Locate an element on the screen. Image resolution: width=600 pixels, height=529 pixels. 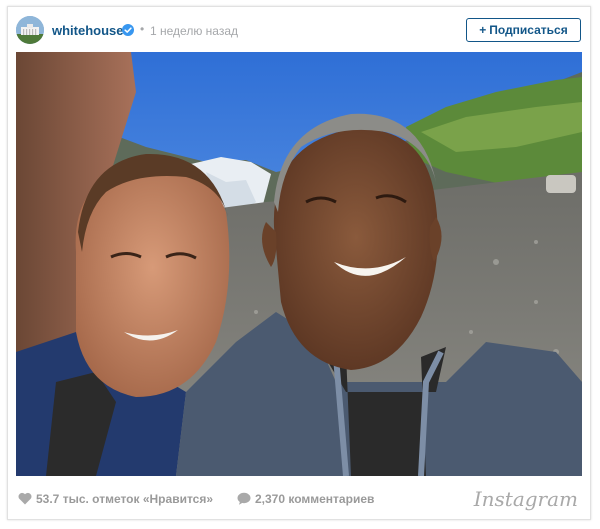
follow-button-label: Подписаться is located at coordinates (528, 30).